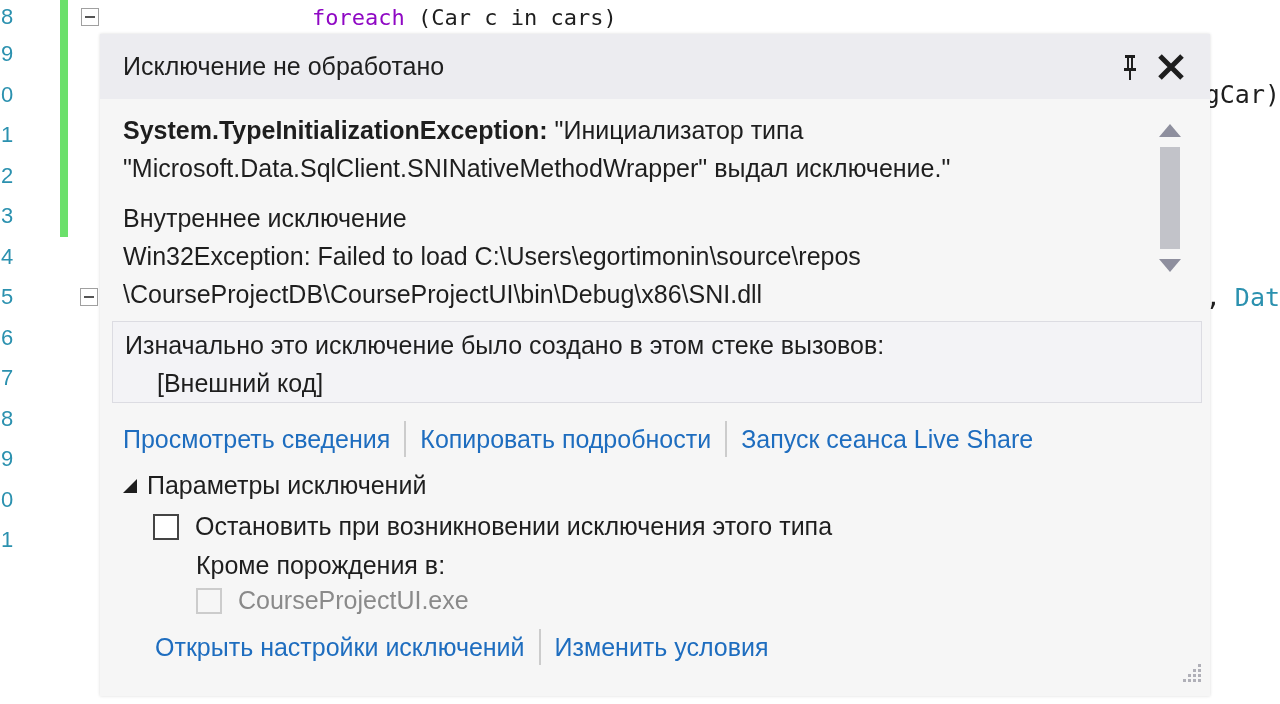 The width and height of the screenshot is (1280, 704). I want to click on scroll-up-icon, so click(1170, 130).